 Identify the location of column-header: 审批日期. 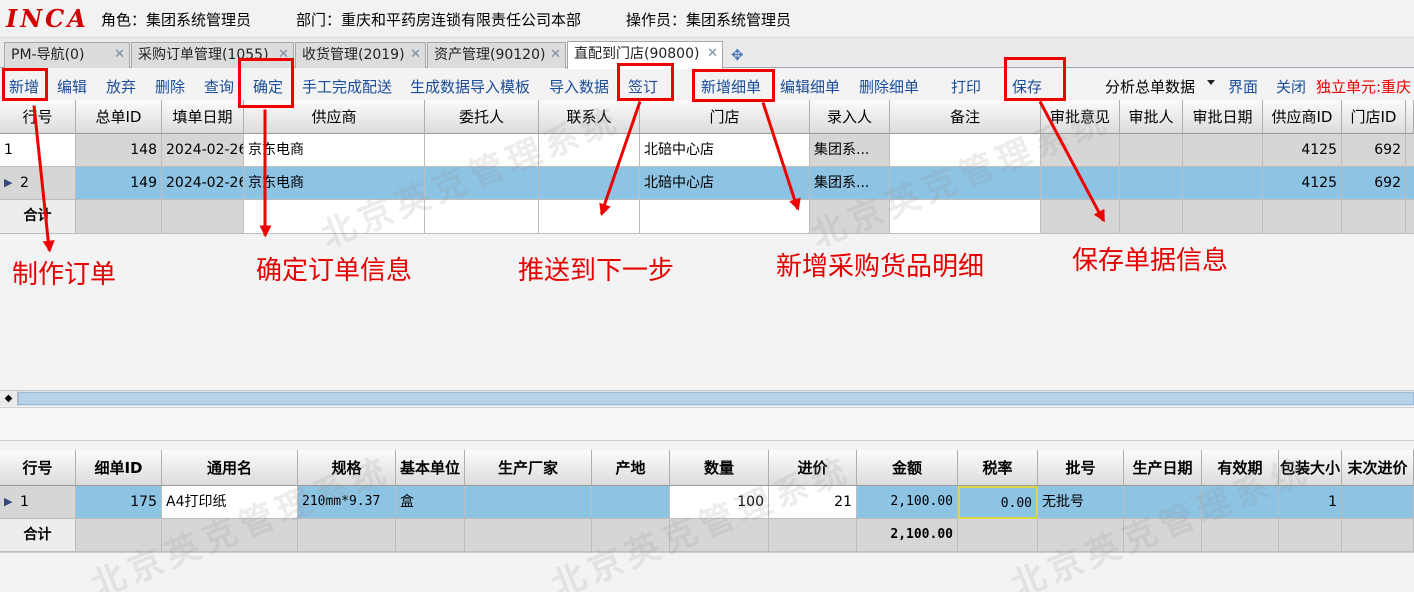
(1223, 117).